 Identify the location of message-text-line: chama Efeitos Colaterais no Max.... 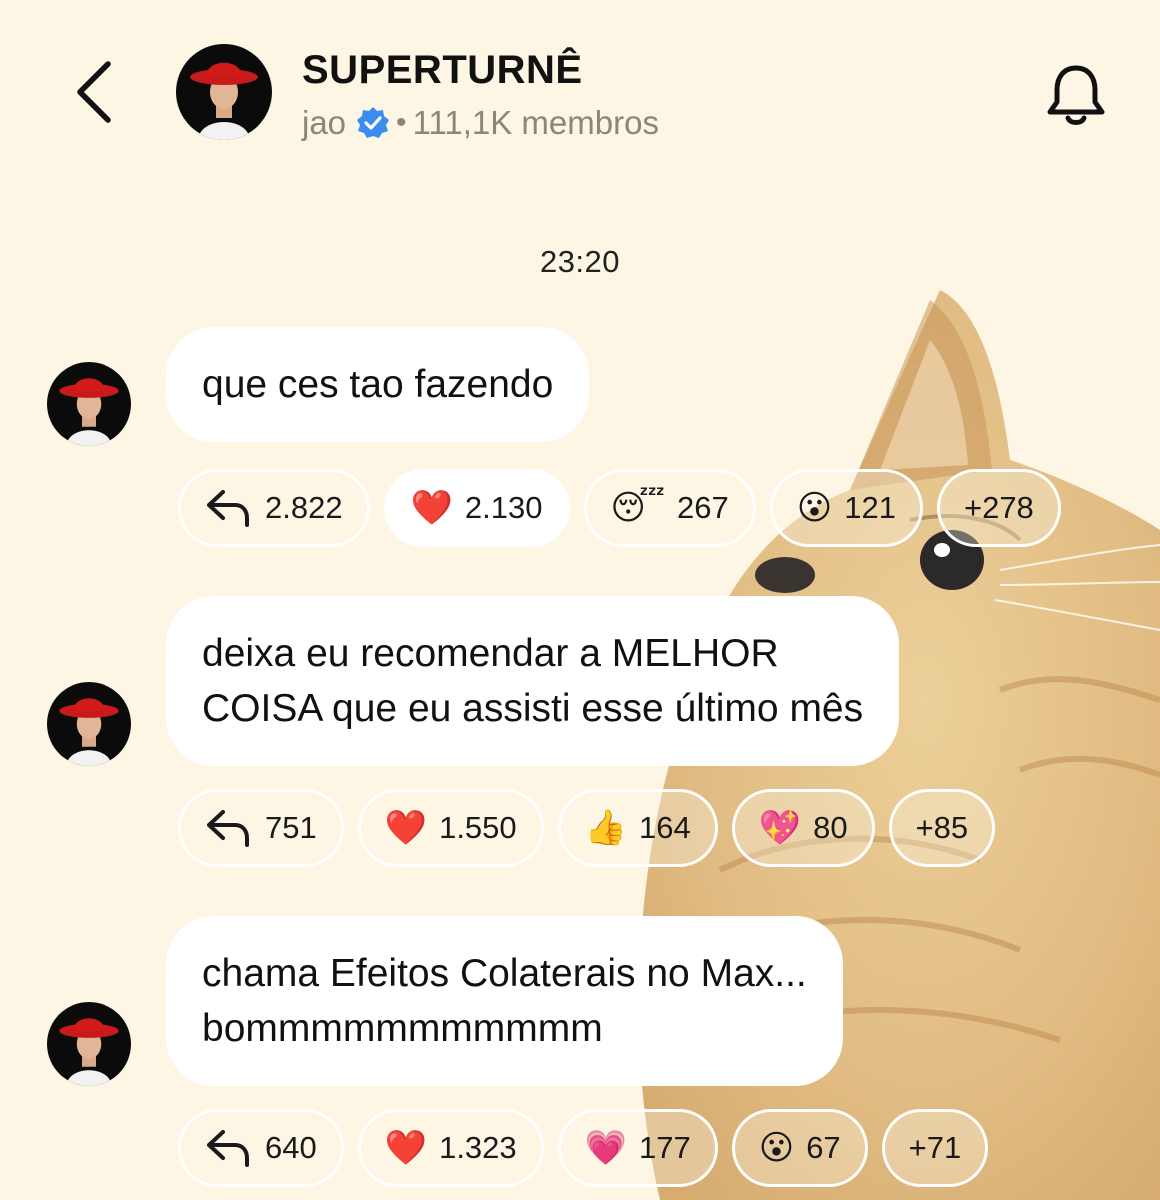
(504, 973).